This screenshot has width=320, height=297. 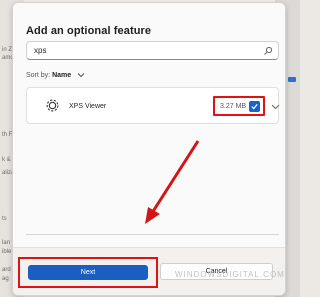 What do you see at coordinates (88, 106) in the screenshot?
I see `feature-name: XPS Viewer` at bounding box center [88, 106].